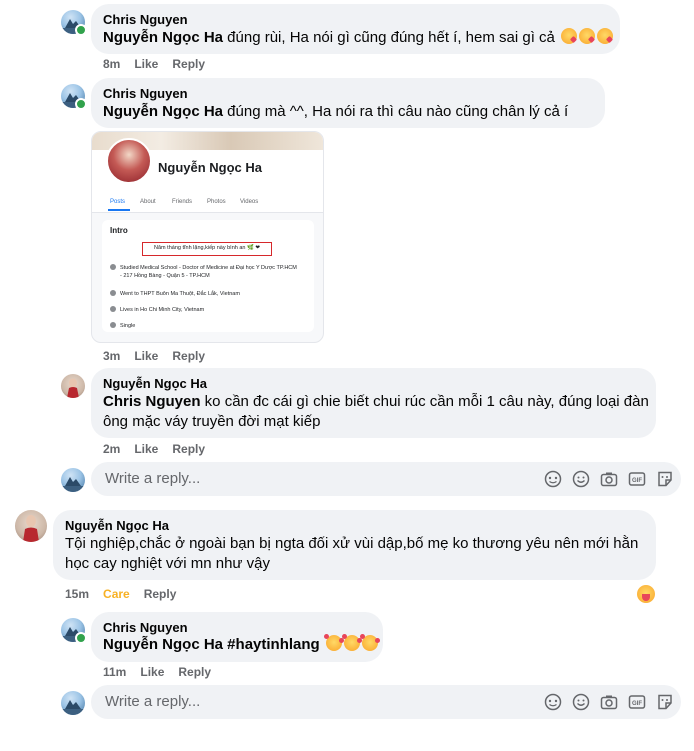 The height and width of the screenshot is (751, 694). Describe the element at coordinates (113, 309) in the screenshot. I see `home-icon` at that location.